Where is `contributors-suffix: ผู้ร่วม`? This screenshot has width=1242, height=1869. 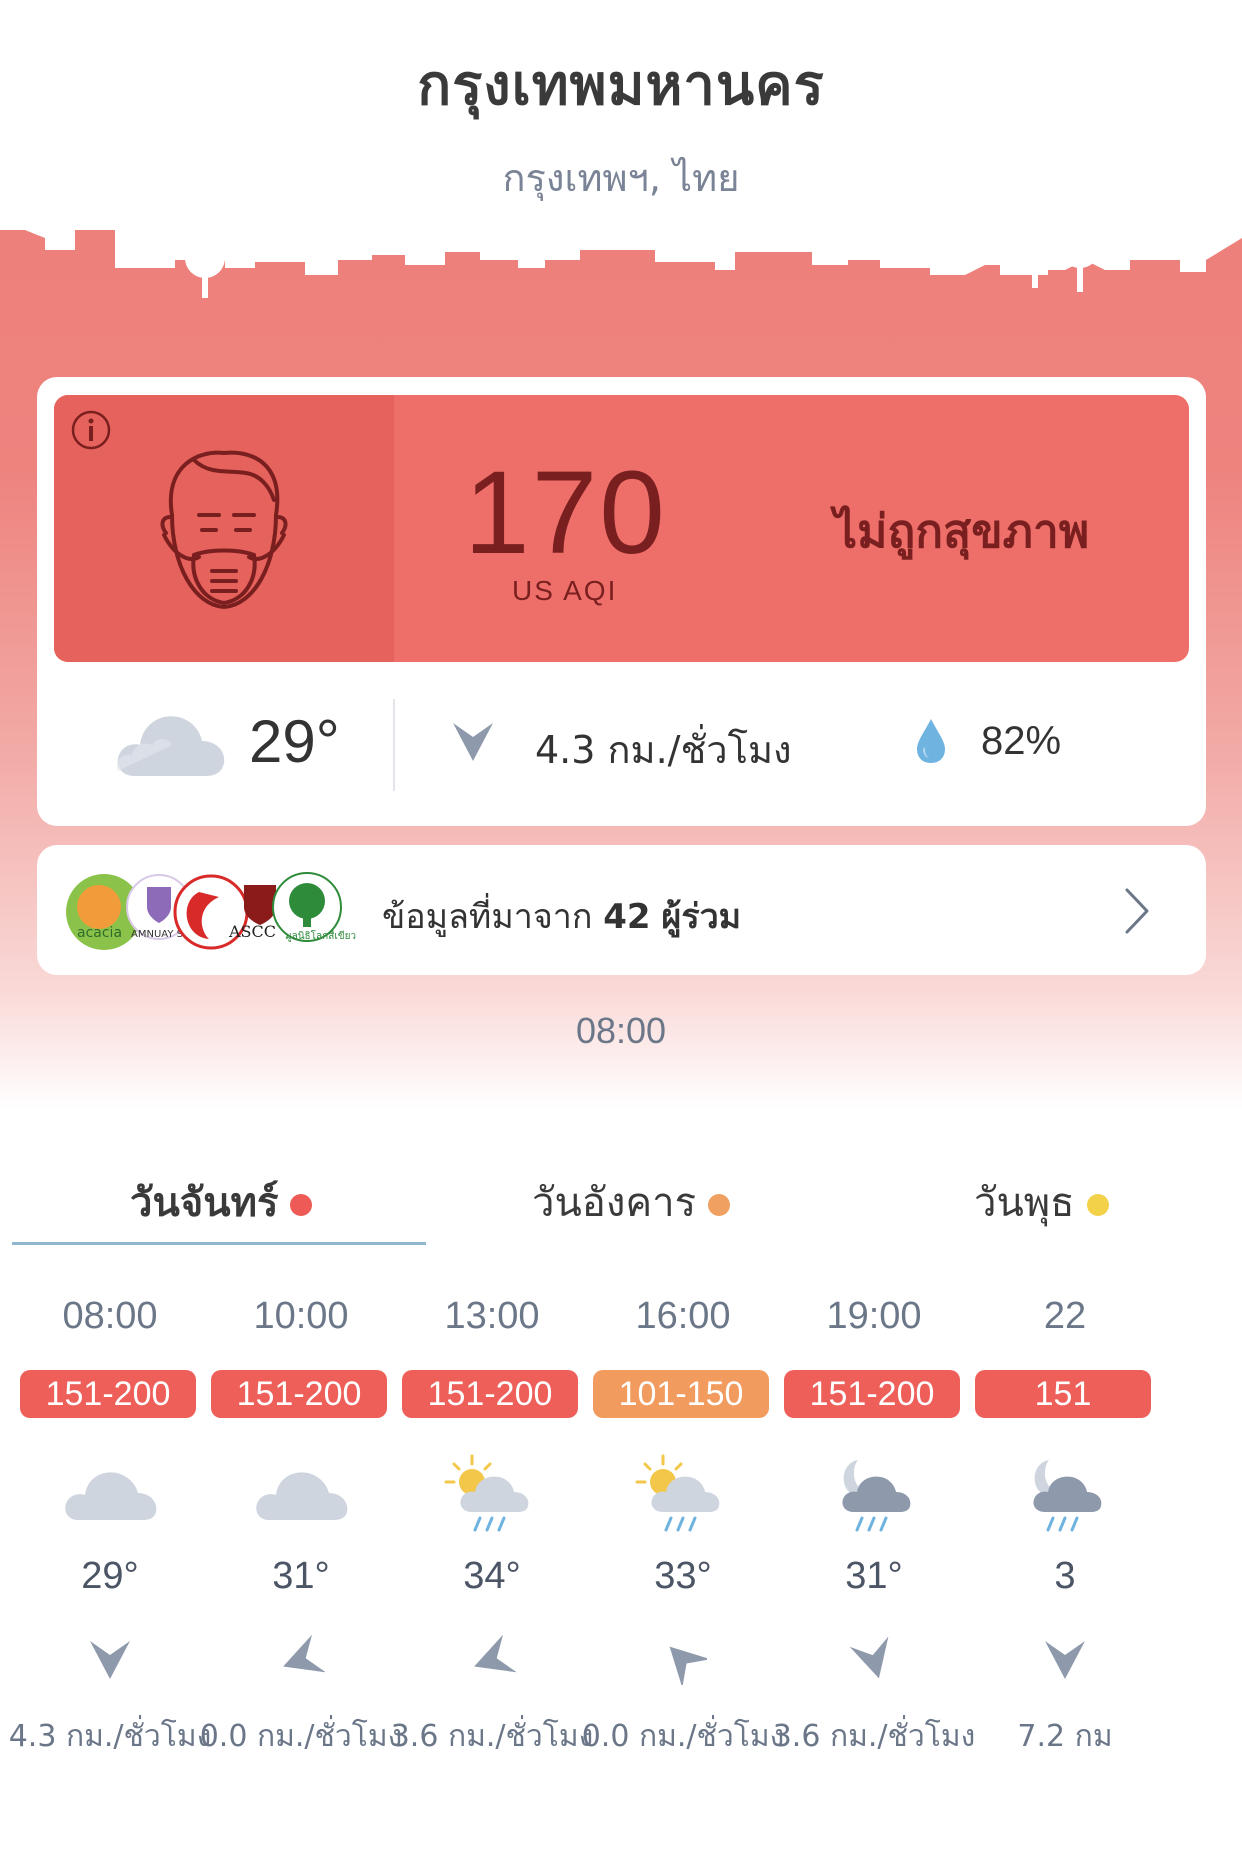
contributors-suffix: ผู้ร่วม is located at coordinates (701, 917).